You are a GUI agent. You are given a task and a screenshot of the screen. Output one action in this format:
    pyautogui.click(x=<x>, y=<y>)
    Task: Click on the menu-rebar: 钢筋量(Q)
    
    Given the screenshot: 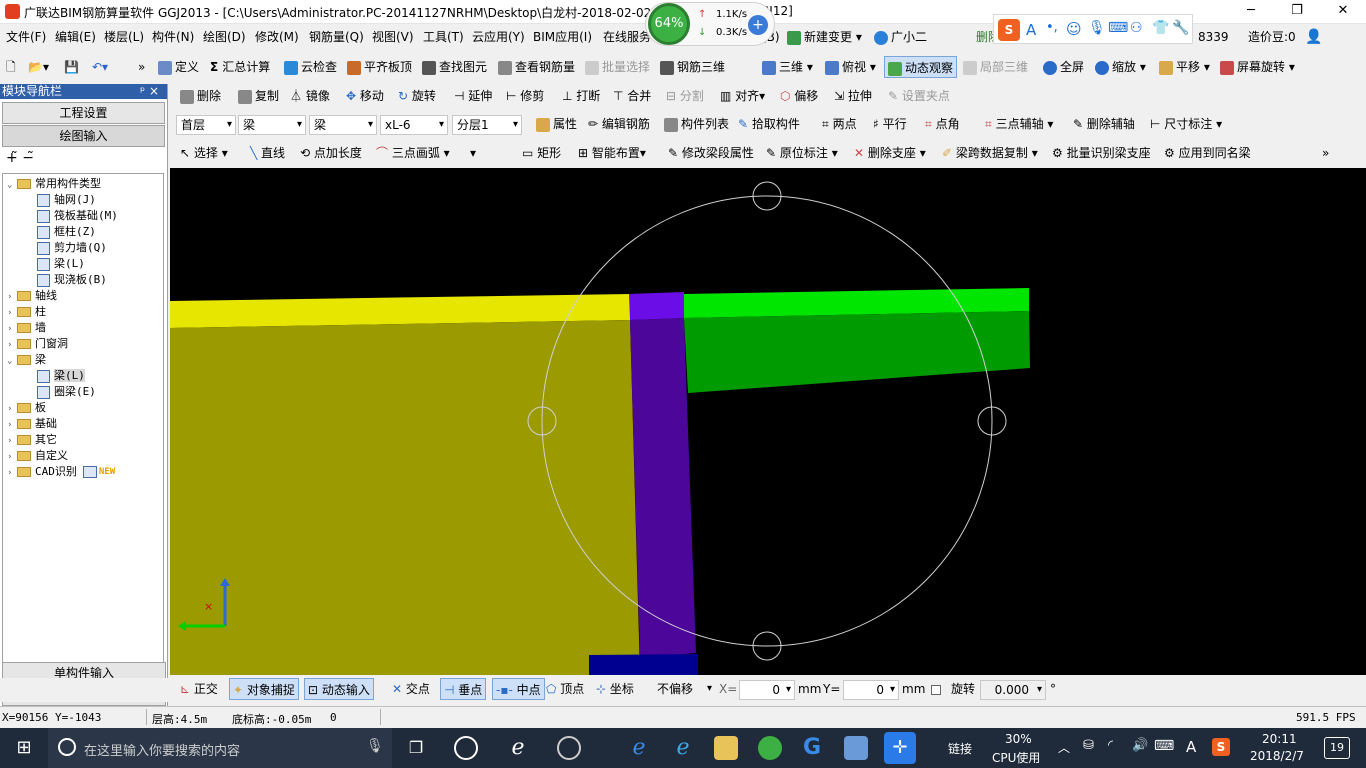 What is the action you would take?
    pyautogui.click(x=336, y=37)
    